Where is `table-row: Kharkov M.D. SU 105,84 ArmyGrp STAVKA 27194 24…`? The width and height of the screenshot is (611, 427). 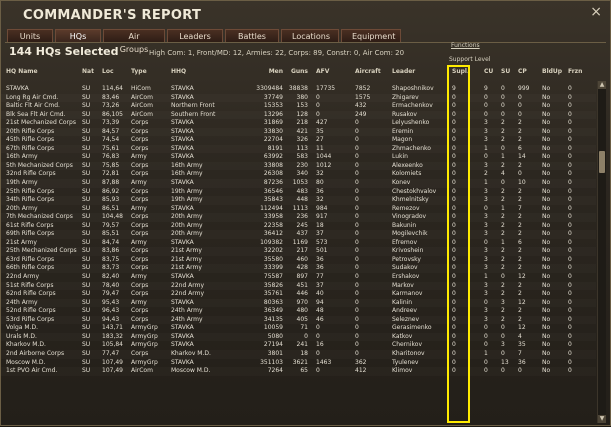 table-row: Kharkov M.D. SU 105,84 ArmyGrp STAVKA 27194 24… is located at coordinates (298, 345).